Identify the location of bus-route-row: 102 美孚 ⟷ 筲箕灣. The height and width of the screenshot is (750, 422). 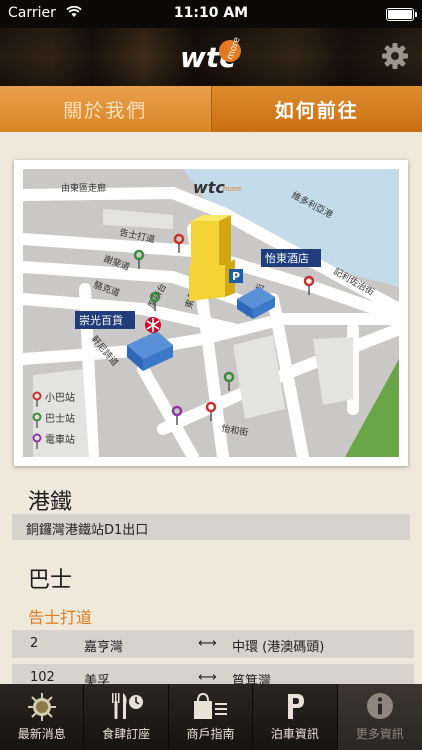
(213, 674).